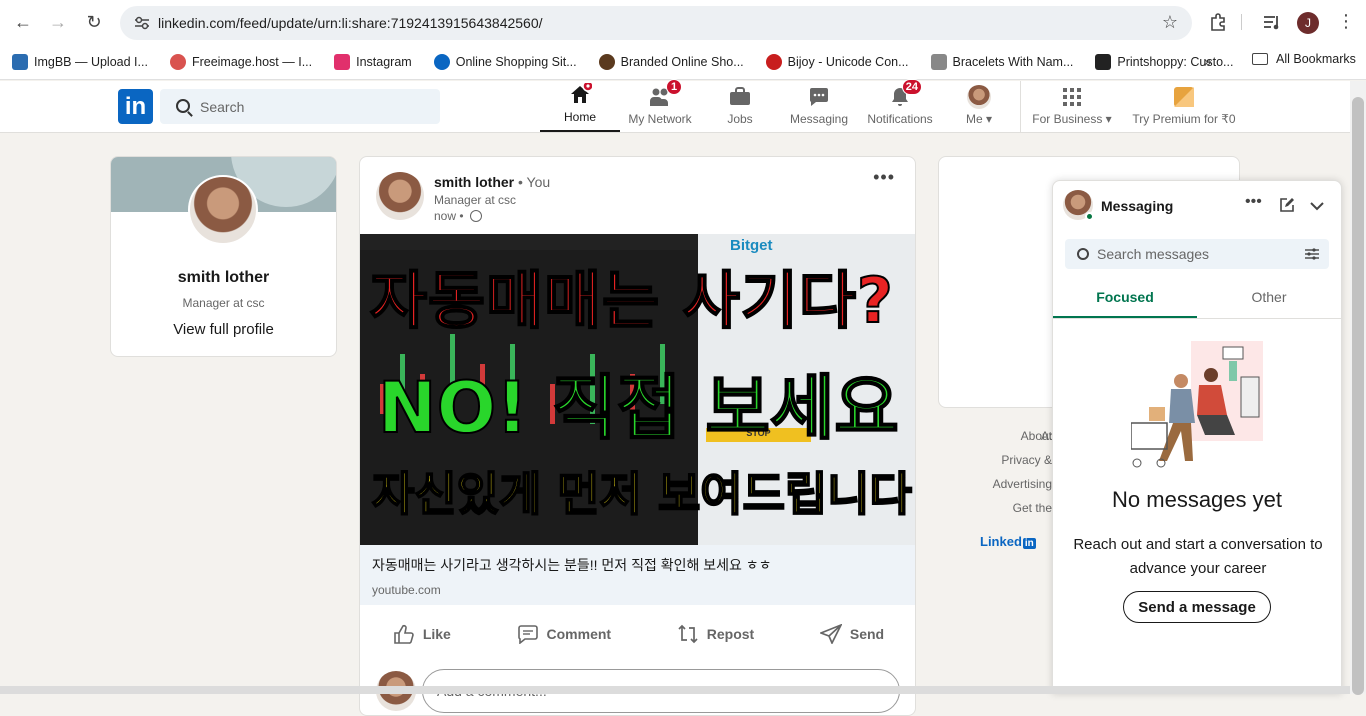 The height and width of the screenshot is (716, 1366). Describe the element at coordinates (1008, 541) in the screenshot. I see `footer-linkedin-brand: Linked in` at that location.